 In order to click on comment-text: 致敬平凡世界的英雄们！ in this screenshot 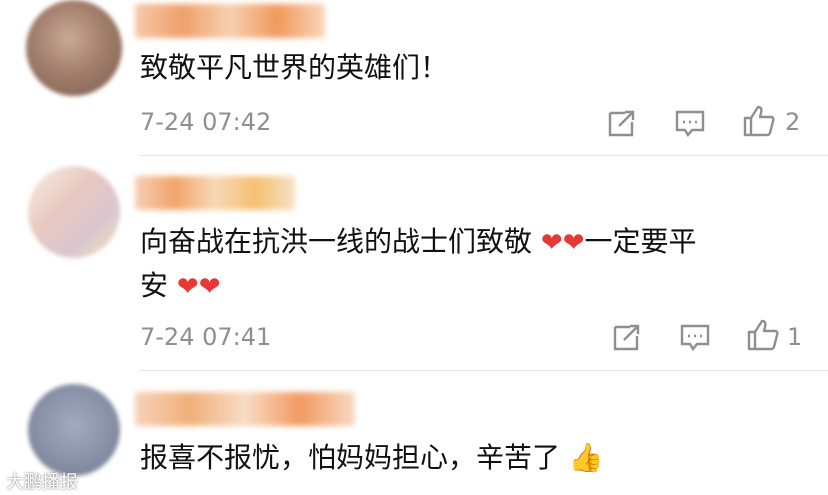, I will do `click(294, 67)`.